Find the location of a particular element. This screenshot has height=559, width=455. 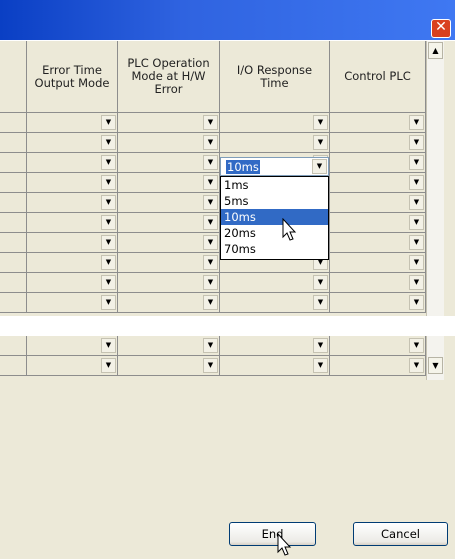

cancel-button: Cancel is located at coordinates (400, 534).